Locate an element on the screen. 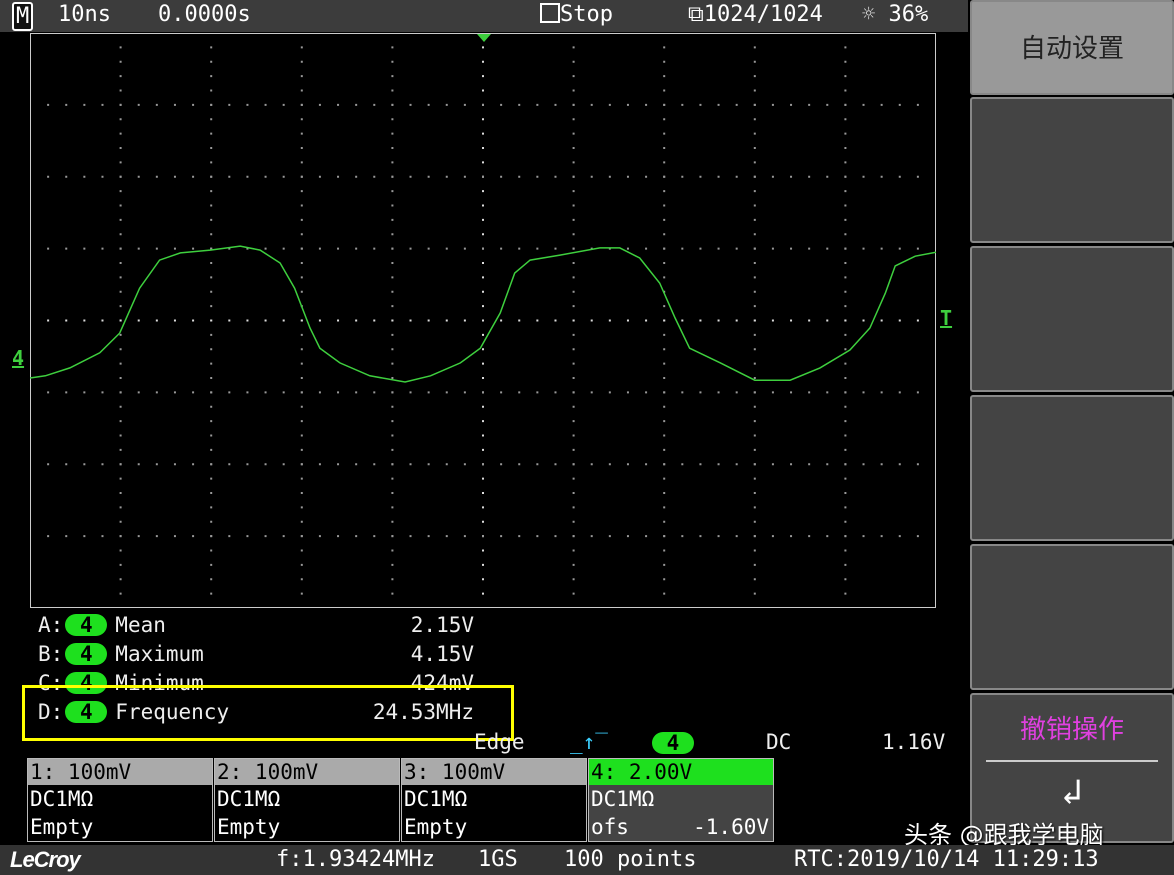 This screenshot has height=875, width=1174. sample-rate: 1GS is located at coordinates (498, 859).